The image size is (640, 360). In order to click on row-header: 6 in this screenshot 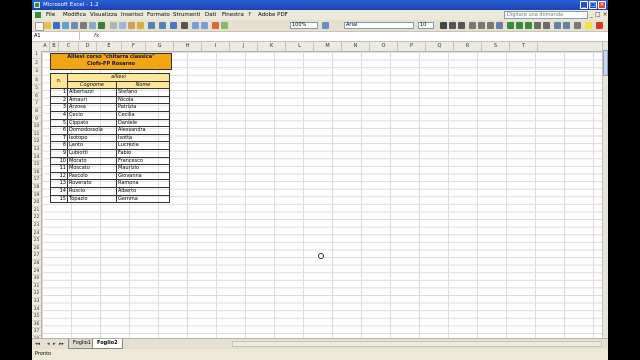, I will do `click(36, 97)`.